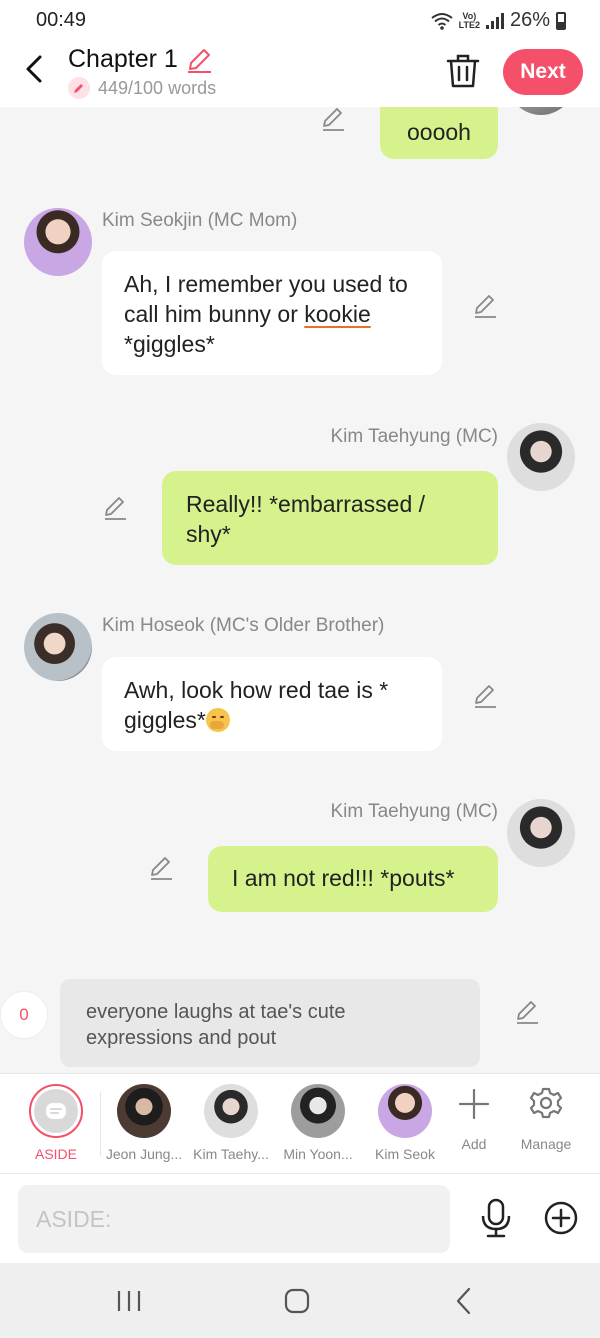 The image size is (600, 1338). I want to click on manage-characters-button: Manage, so click(546, 1124).